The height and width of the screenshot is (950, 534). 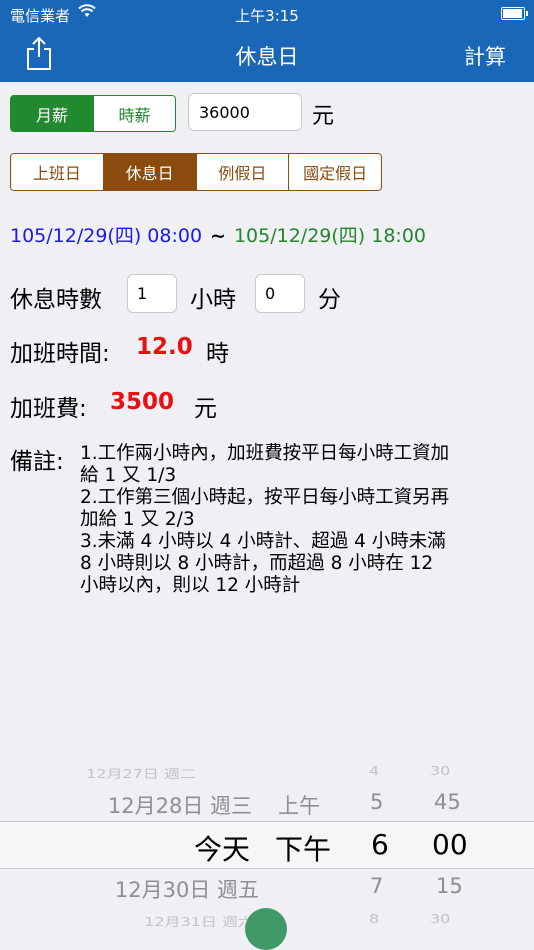 What do you see at coordinates (152, 293) in the screenshot?
I see `rest-hours-input: 1` at bounding box center [152, 293].